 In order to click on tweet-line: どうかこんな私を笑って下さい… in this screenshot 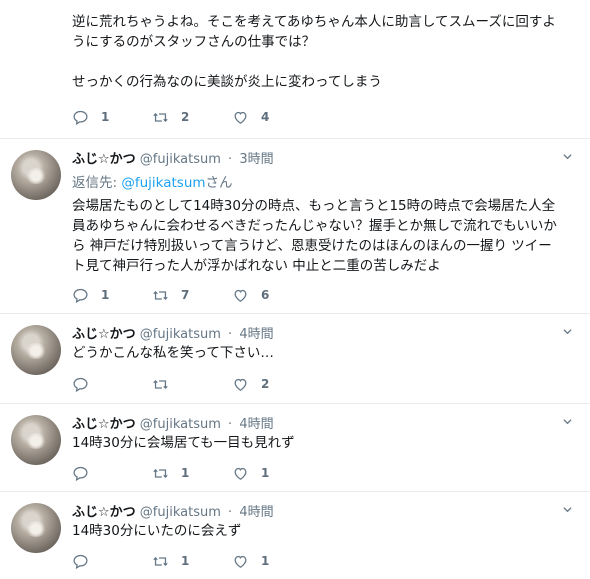, I will do `click(173, 353)`.